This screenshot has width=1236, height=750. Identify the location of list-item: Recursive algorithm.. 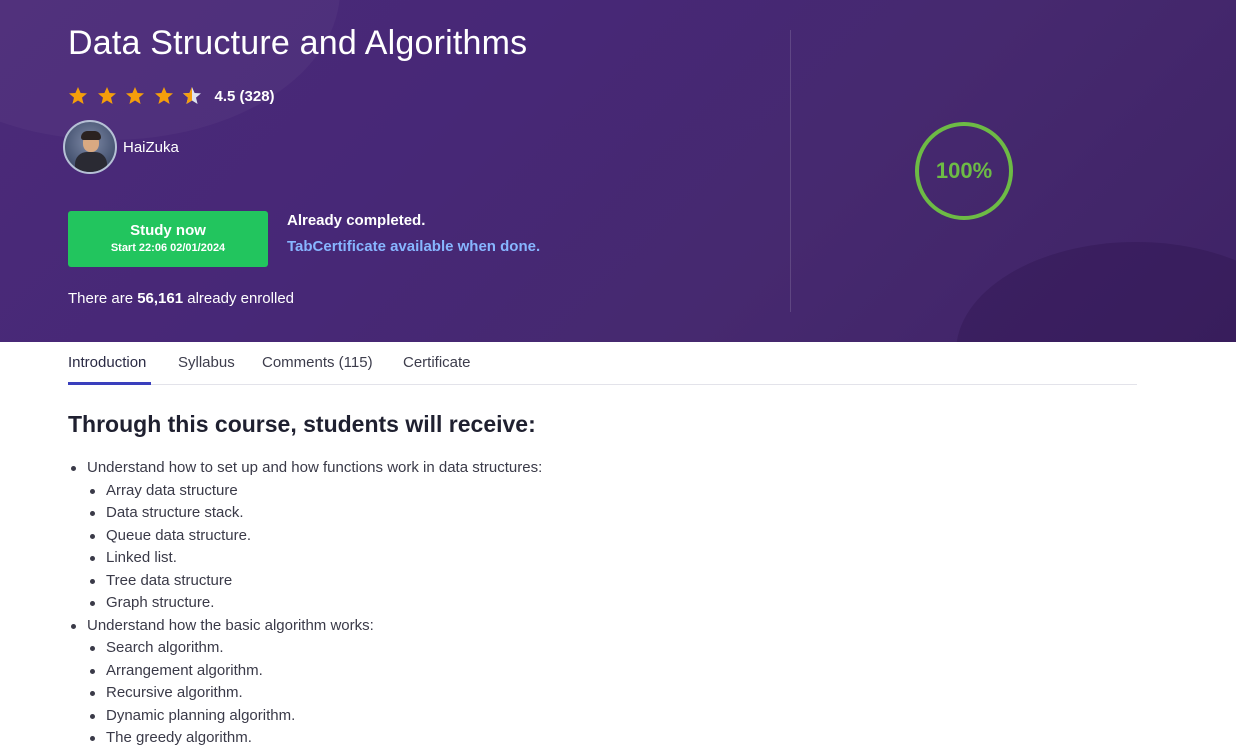
(418, 694).